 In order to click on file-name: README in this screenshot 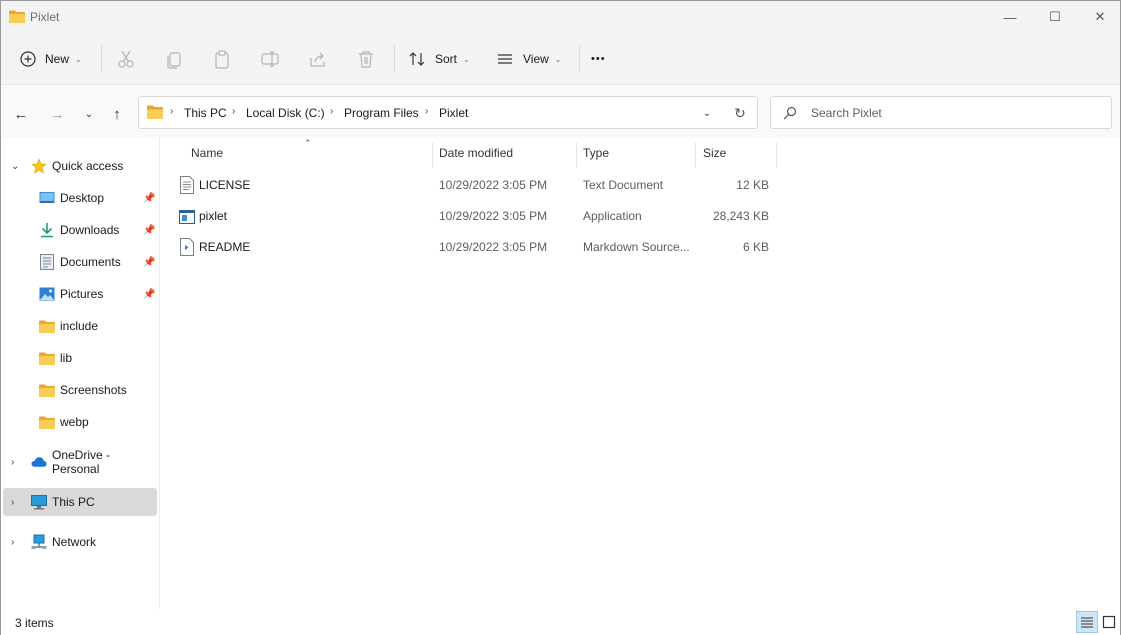, I will do `click(225, 247)`.